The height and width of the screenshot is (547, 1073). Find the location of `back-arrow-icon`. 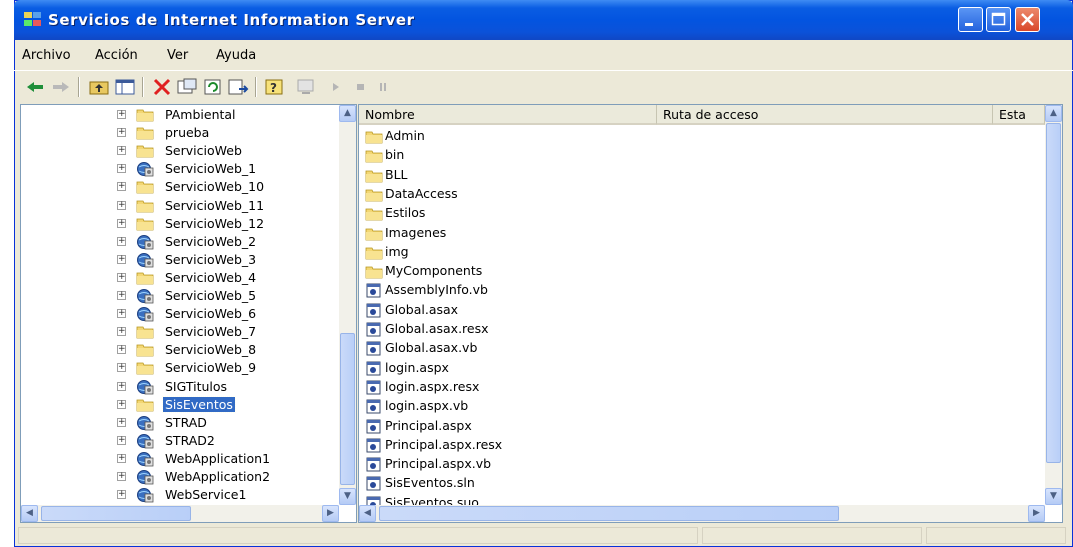

back-arrow-icon is located at coordinates (35, 87).